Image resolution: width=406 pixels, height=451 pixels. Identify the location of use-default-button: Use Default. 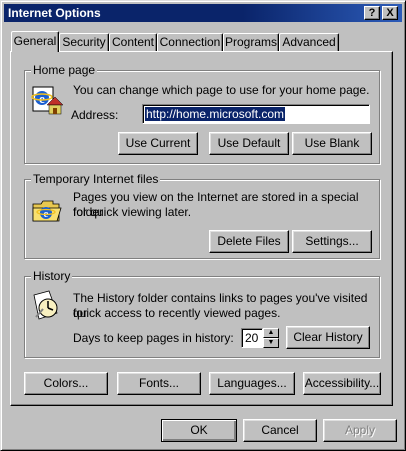
(249, 143).